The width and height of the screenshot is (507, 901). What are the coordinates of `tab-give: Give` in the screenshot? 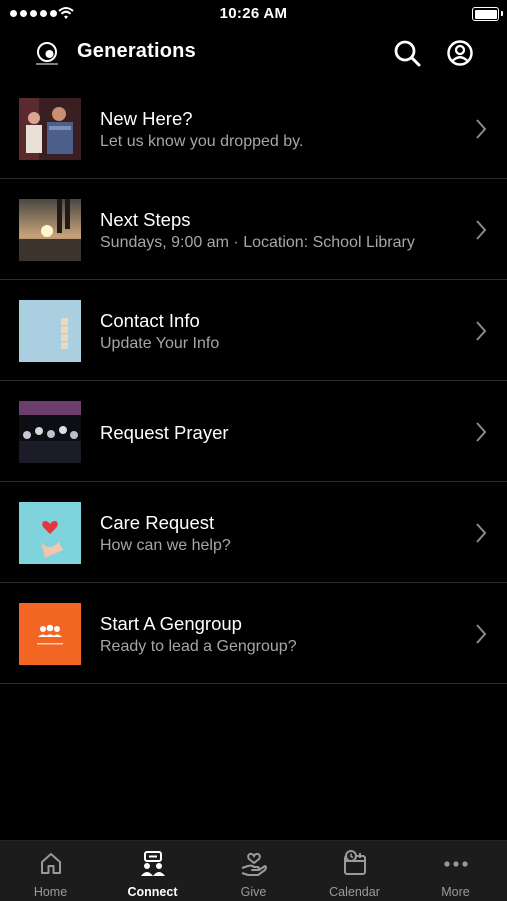 It's located at (253, 871).